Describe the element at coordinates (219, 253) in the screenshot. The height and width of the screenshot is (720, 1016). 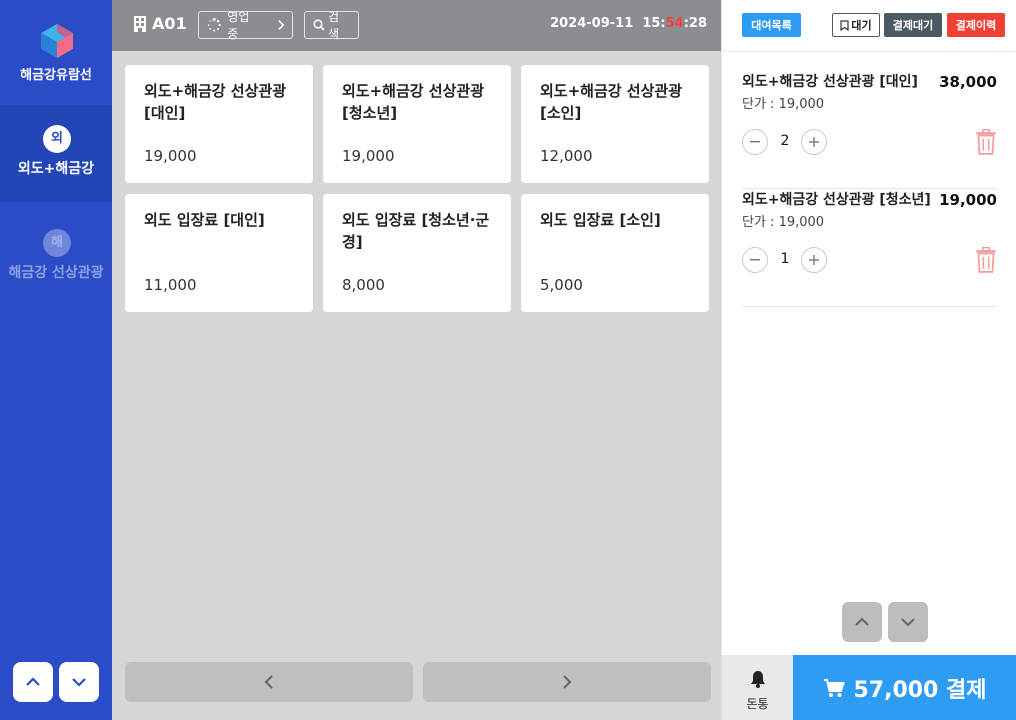
I see `product-card: 외도 입장료 [대인] 11,000` at that location.